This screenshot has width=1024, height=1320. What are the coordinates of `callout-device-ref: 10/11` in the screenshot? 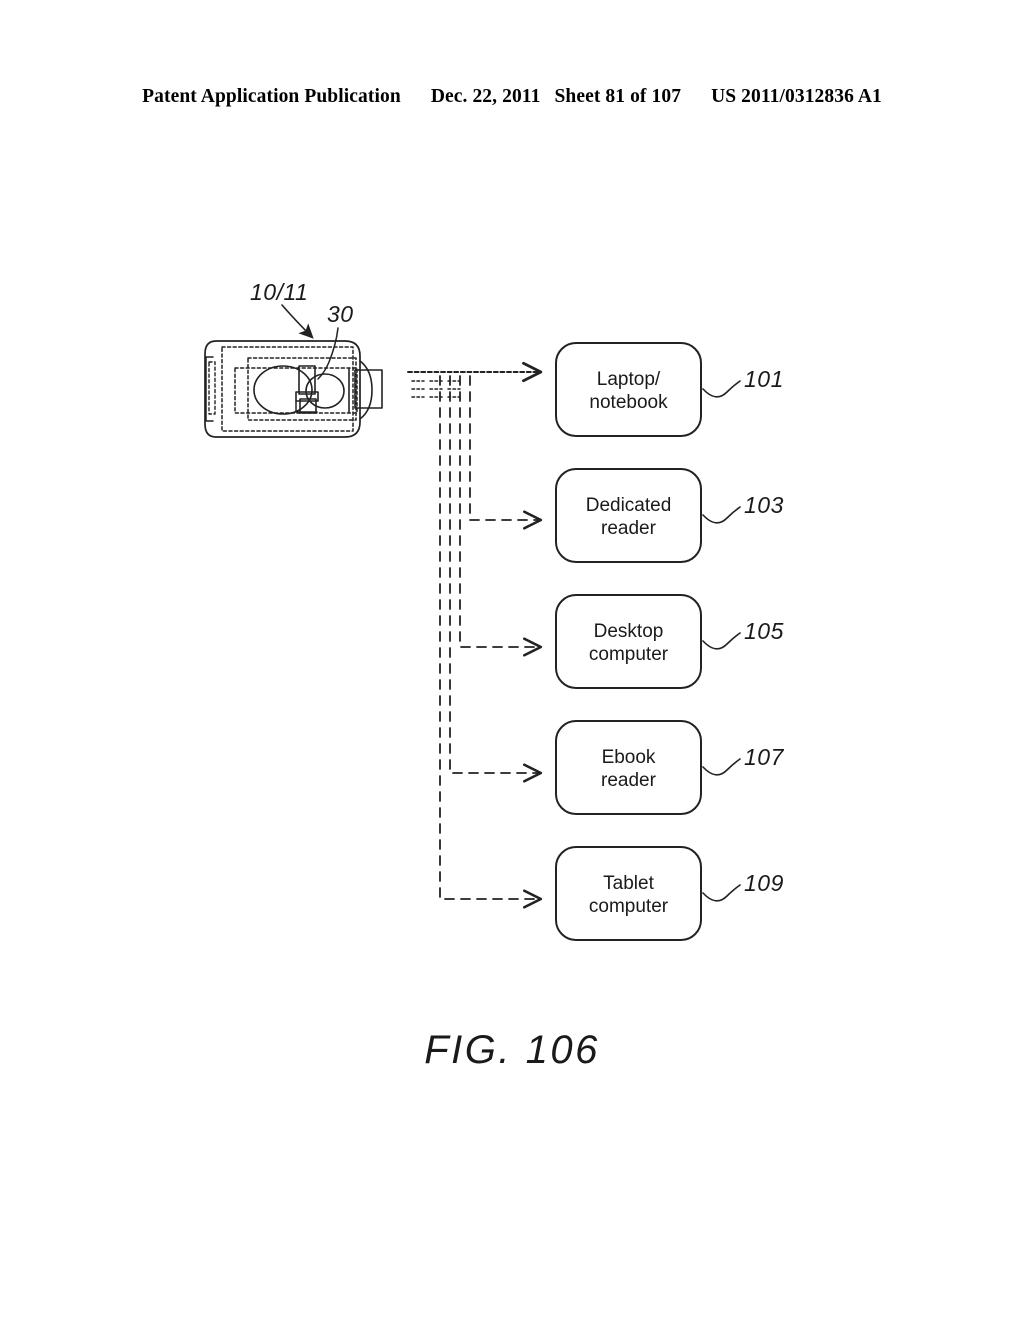 It's located at (279, 292).